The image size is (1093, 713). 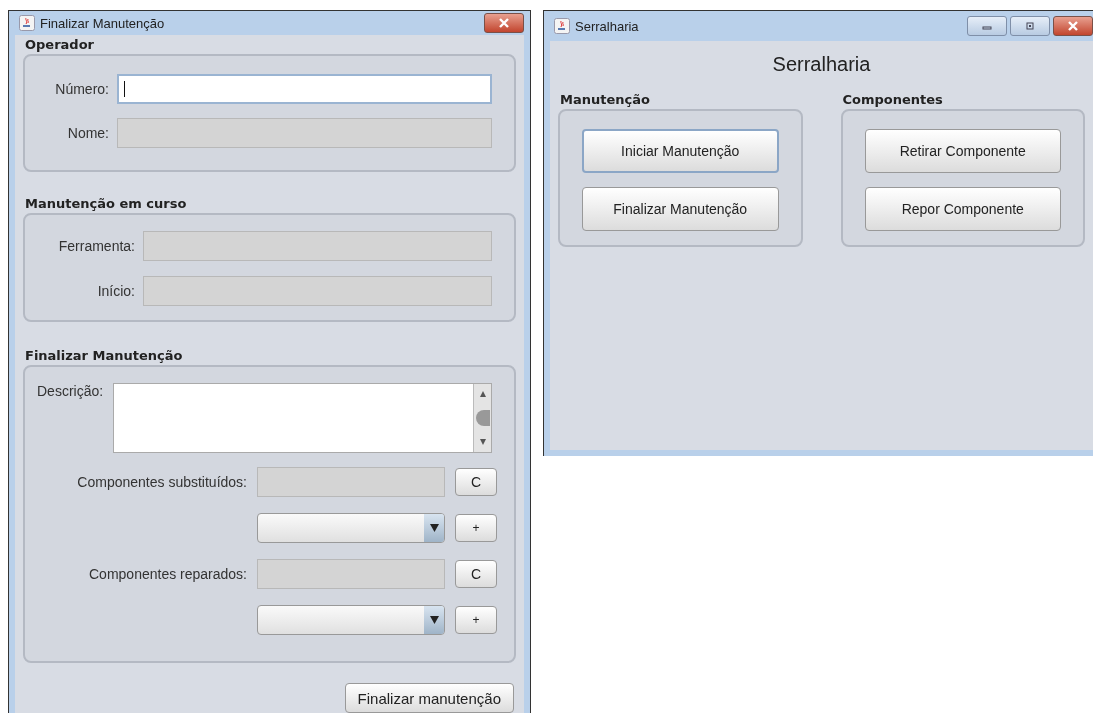 What do you see at coordinates (96, 246) in the screenshot?
I see `field-label: Ferramenta:` at bounding box center [96, 246].